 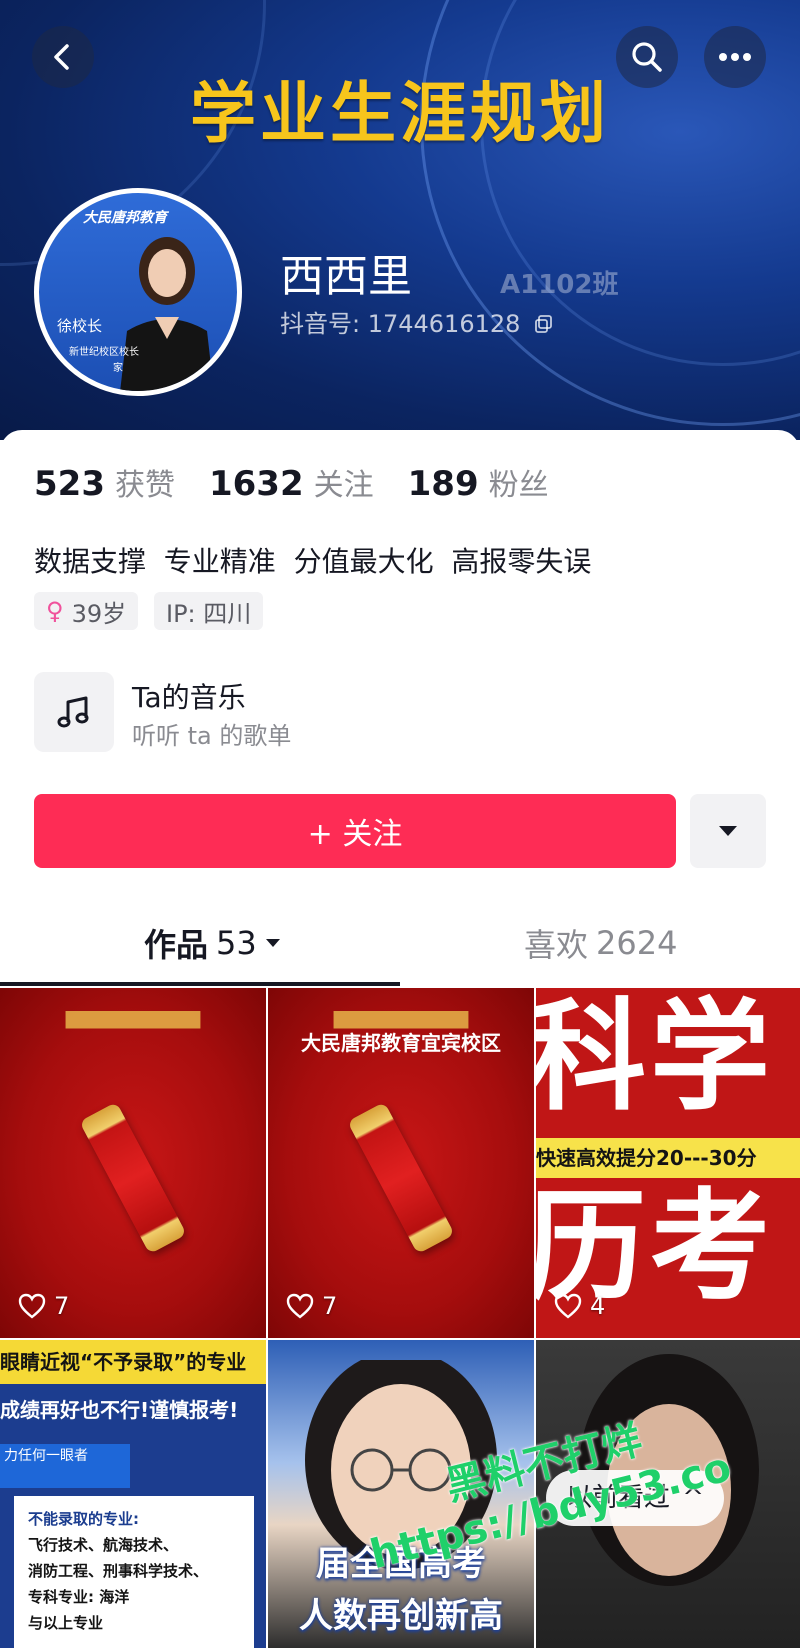 What do you see at coordinates (104, 482) in the screenshot?
I see `stat-likes: 523 获赞` at bounding box center [104, 482].